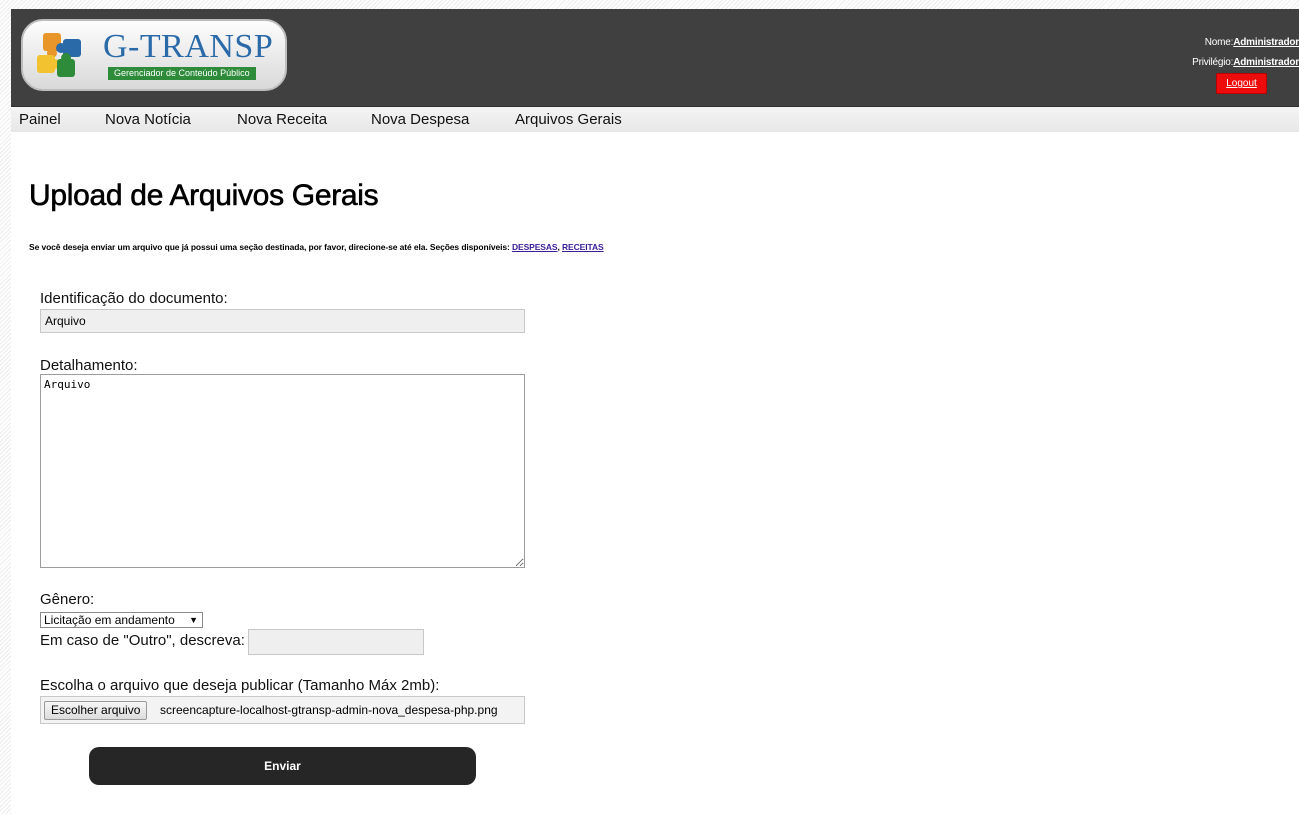  I want to click on name-label: Nome:, so click(1219, 42).